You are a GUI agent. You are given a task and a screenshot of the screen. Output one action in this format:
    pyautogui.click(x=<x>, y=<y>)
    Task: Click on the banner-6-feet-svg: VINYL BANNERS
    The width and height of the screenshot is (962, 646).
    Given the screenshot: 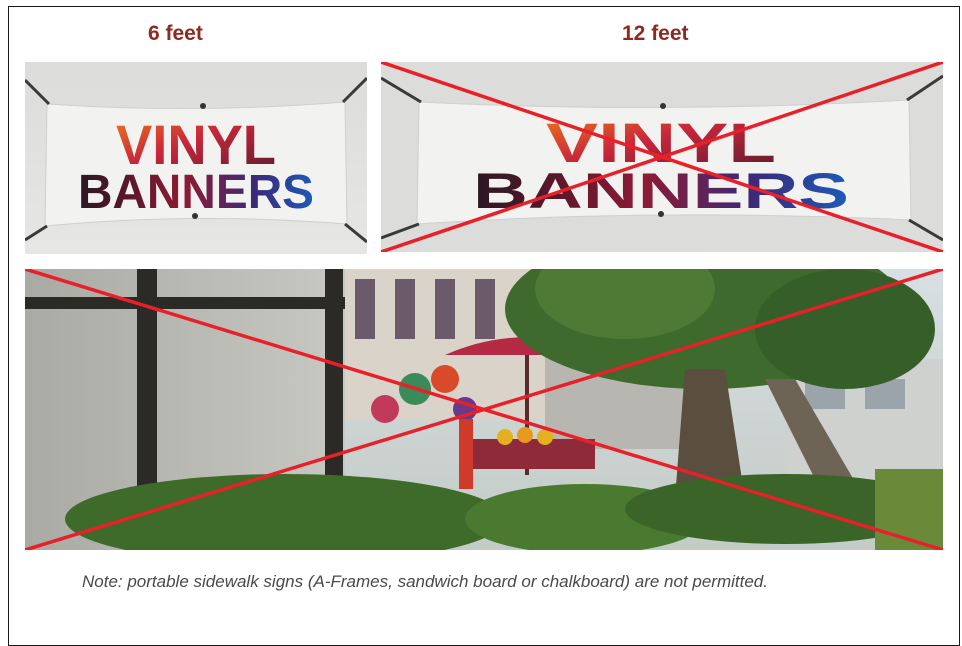 What is the action you would take?
    pyautogui.click(x=196, y=158)
    